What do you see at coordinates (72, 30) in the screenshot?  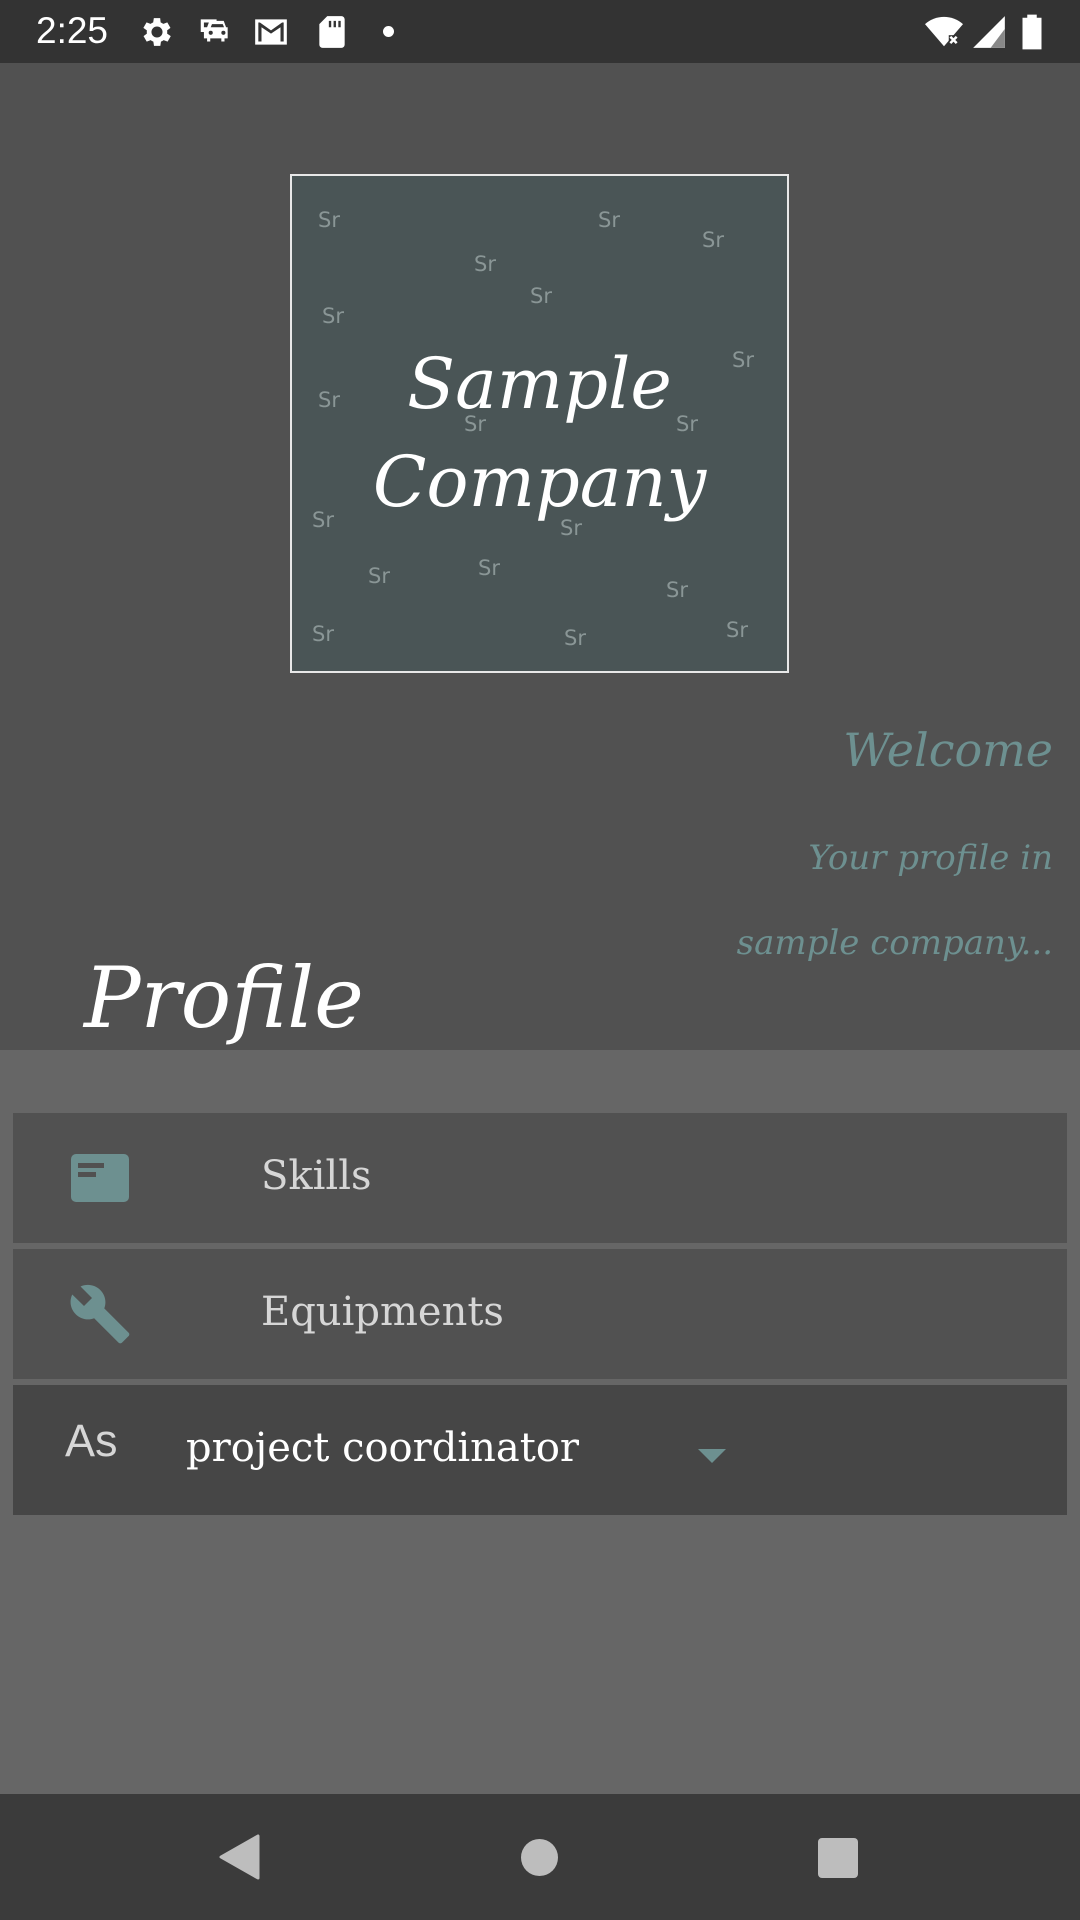 I see `status-time: 2:25` at bounding box center [72, 30].